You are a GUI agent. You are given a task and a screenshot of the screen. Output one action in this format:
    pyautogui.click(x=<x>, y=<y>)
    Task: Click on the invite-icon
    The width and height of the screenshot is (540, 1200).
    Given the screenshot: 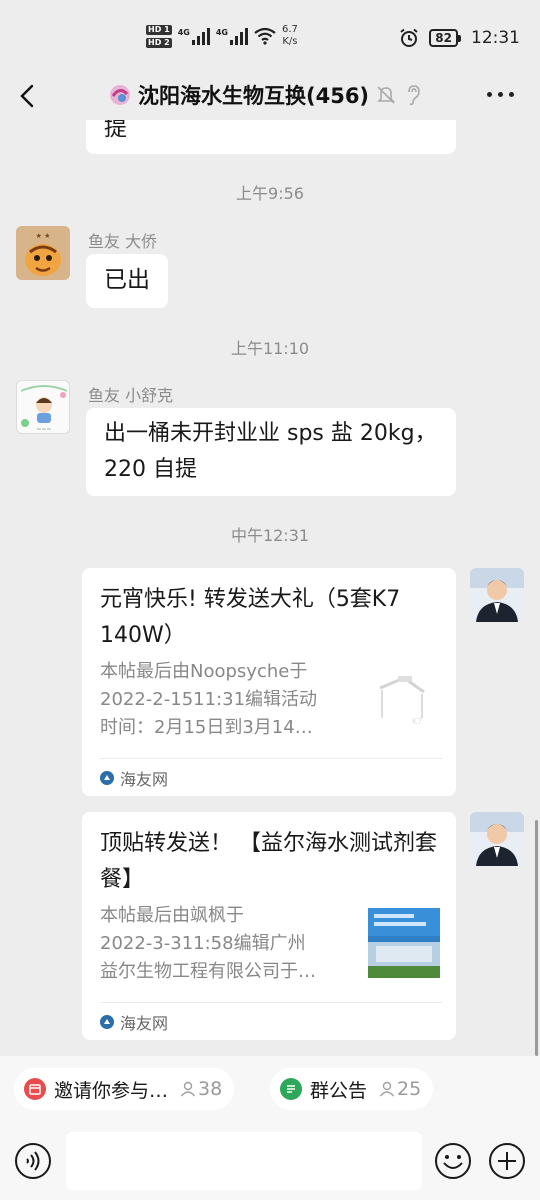 What is the action you would take?
    pyautogui.click(x=35, y=1089)
    